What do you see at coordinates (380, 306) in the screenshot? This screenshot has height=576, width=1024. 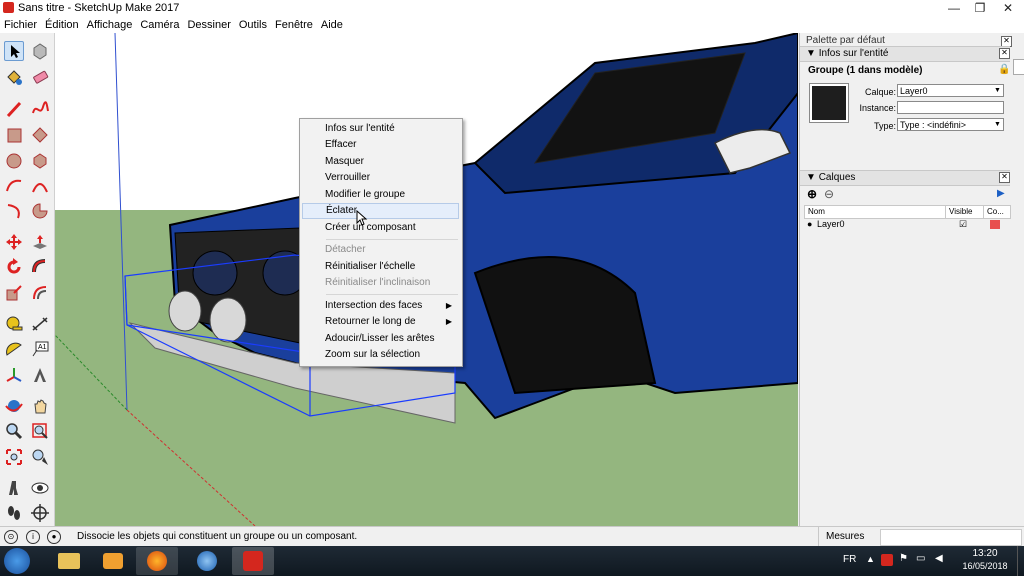 I see `menu-item-intersect-faces: Intersection des faces ▶` at bounding box center [380, 306].